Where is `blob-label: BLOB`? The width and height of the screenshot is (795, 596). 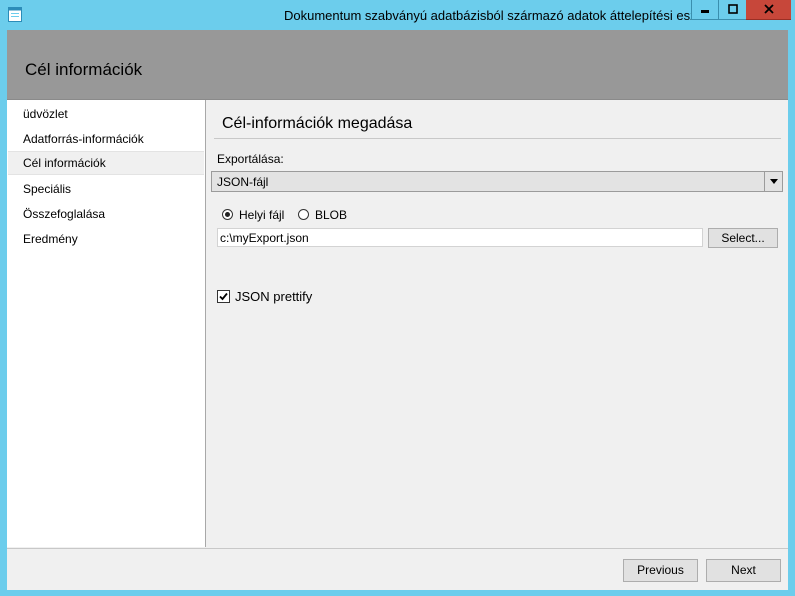
blob-label: BLOB is located at coordinates (331, 214).